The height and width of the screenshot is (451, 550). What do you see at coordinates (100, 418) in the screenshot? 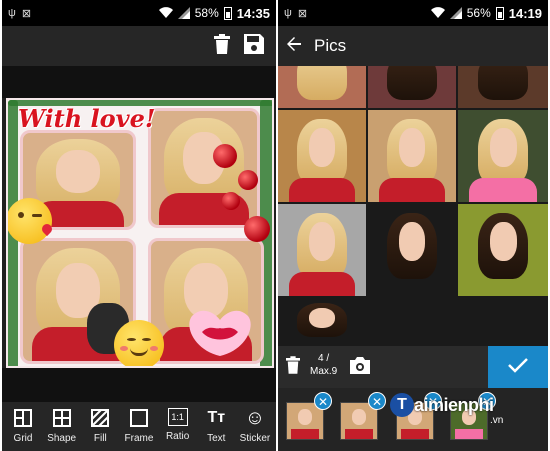
I see `fill-icon` at bounding box center [100, 418].